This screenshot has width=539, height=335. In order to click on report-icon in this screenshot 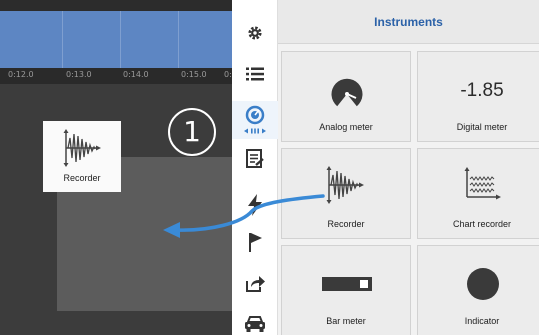, I will do `click(255, 158)`.